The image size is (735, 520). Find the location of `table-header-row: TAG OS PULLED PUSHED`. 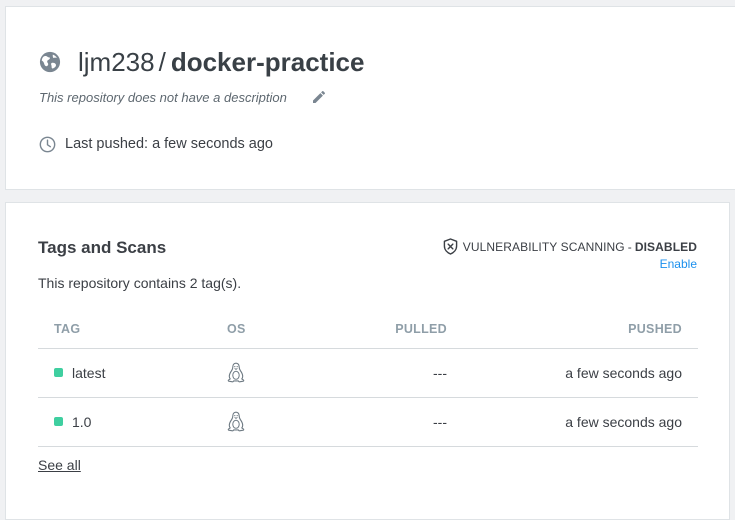

table-header-row: TAG OS PULLED PUSHED is located at coordinates (368, 329).